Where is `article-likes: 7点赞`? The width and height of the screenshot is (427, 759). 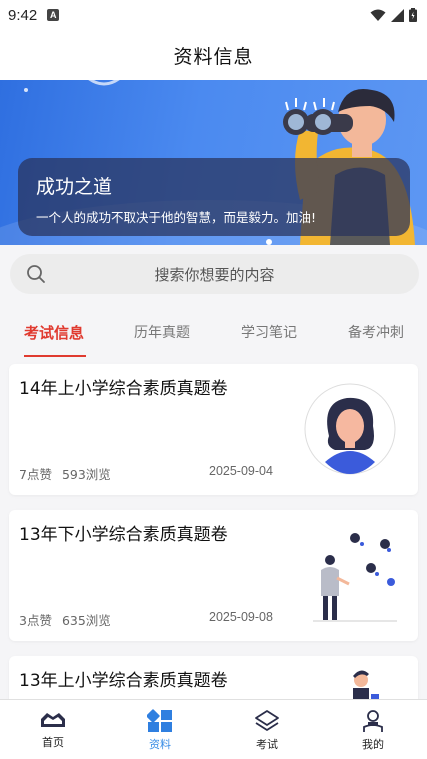 article-likes: 7点赞 is located at coordinates (35, 474).